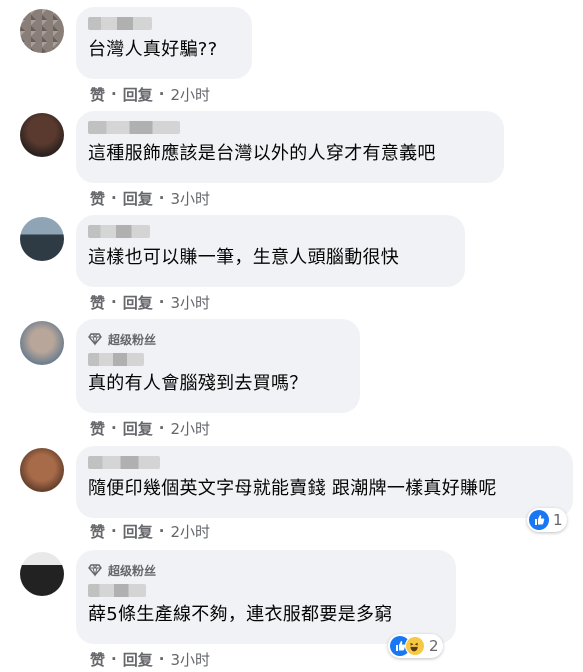 This screenshot has height=672, width=583. Describe the element at coordinates (198, 383) in the screenshot. I see `comment-text: 真的有人會腦殘到去買嗎？` at that location.